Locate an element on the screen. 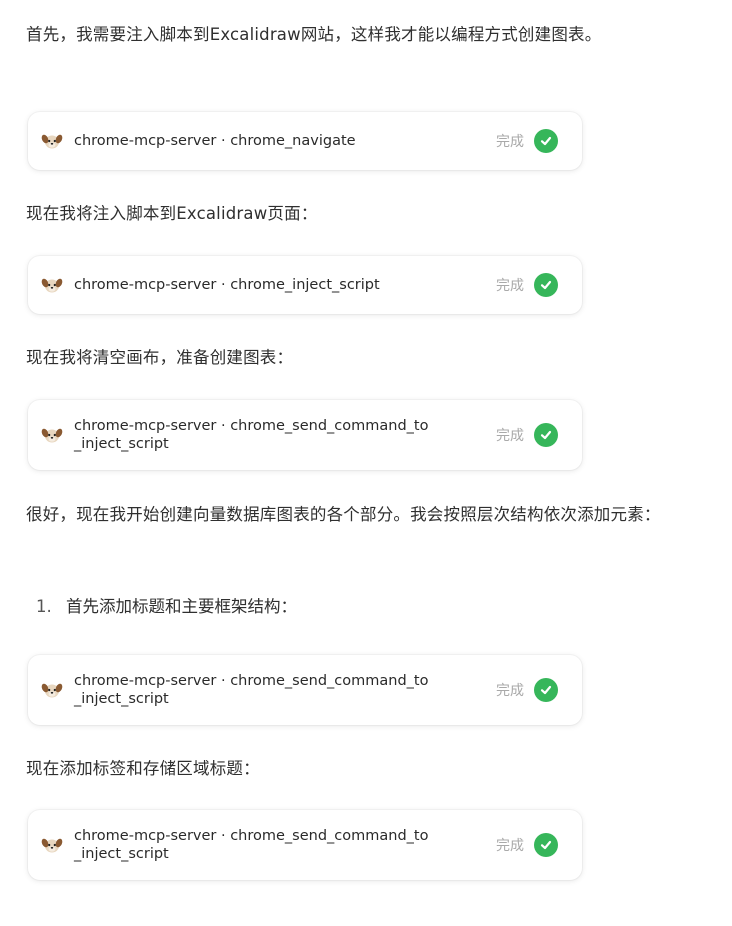 The width and height of the screenshot is (732, 926). list-item-text: 首先添加标题和主要框架结构： is located at coordinates (181, 606).